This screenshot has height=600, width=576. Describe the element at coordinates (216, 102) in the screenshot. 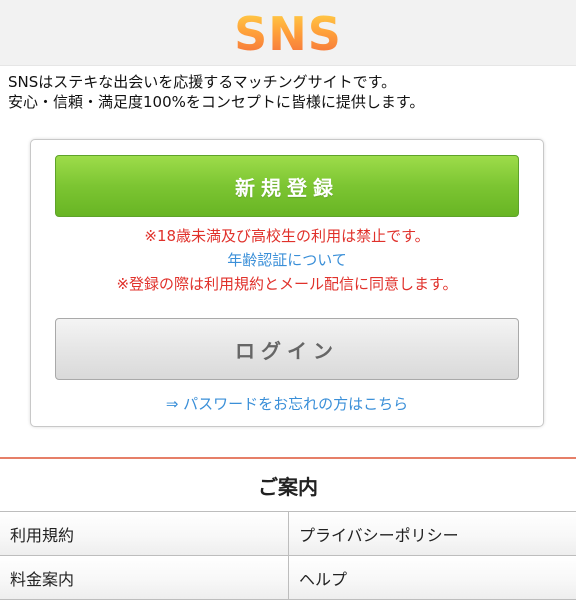

I see `intro-line-2: 安心・信頼・満足度100%をコンセプトに皆様に提供します。` at that location.